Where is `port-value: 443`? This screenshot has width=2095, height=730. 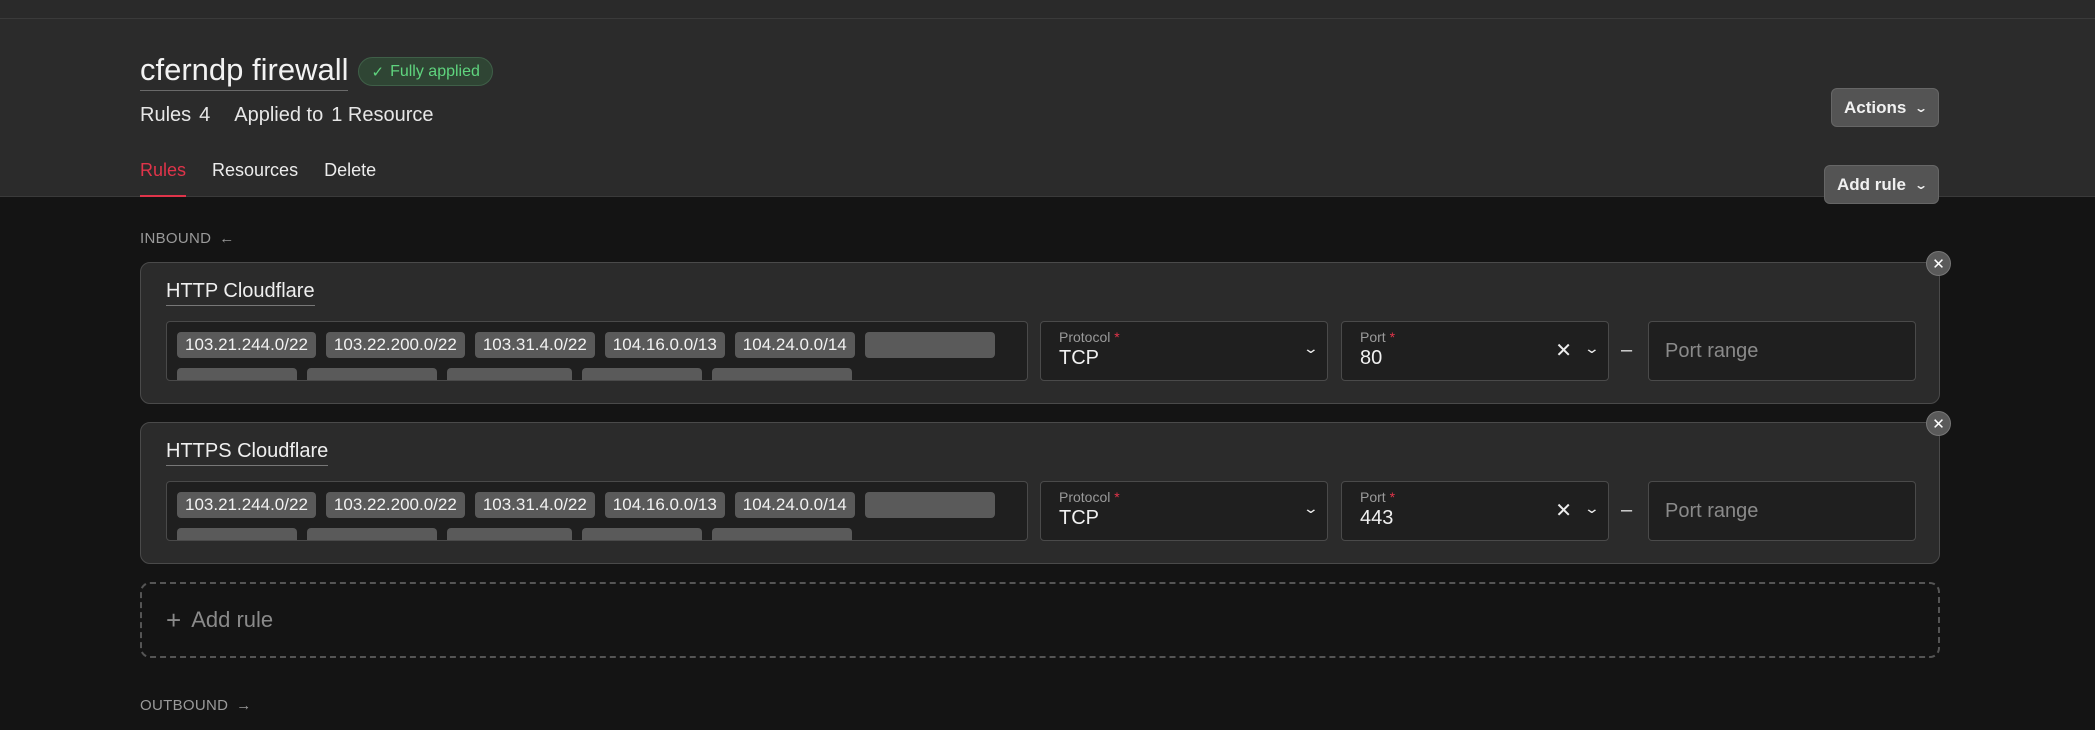
port-value: 443 is located at coordinates (1377, 518).